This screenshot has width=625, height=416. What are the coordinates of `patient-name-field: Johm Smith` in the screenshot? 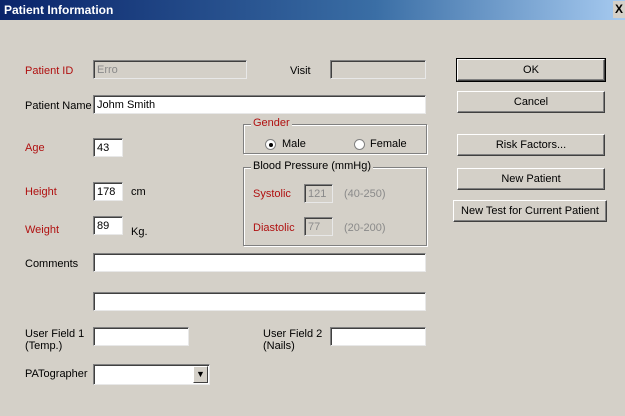 It's located at (259, 104).